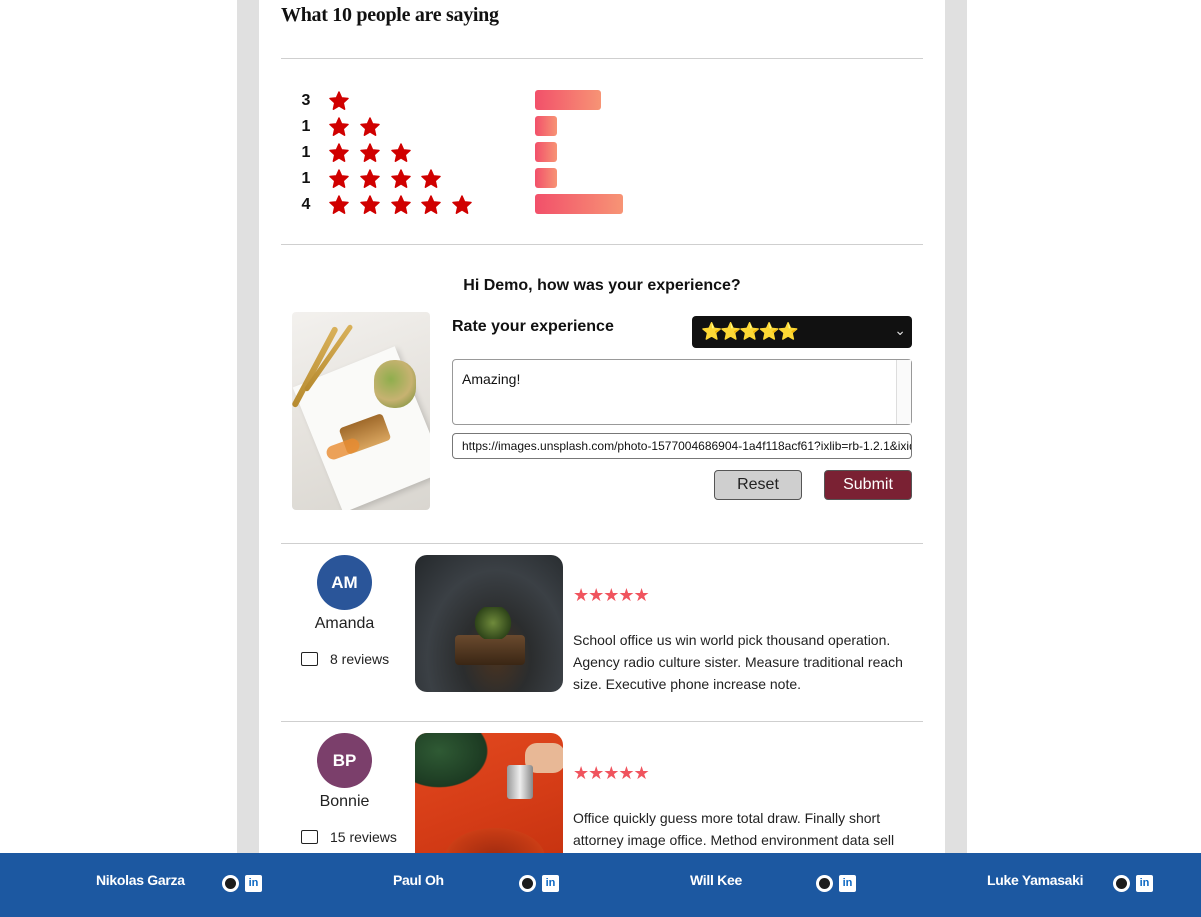  What do you see at coordinates (360, 659) in the screenshot?
I see `review-count-text: 8 reviews` at bounding box center [360, 659].